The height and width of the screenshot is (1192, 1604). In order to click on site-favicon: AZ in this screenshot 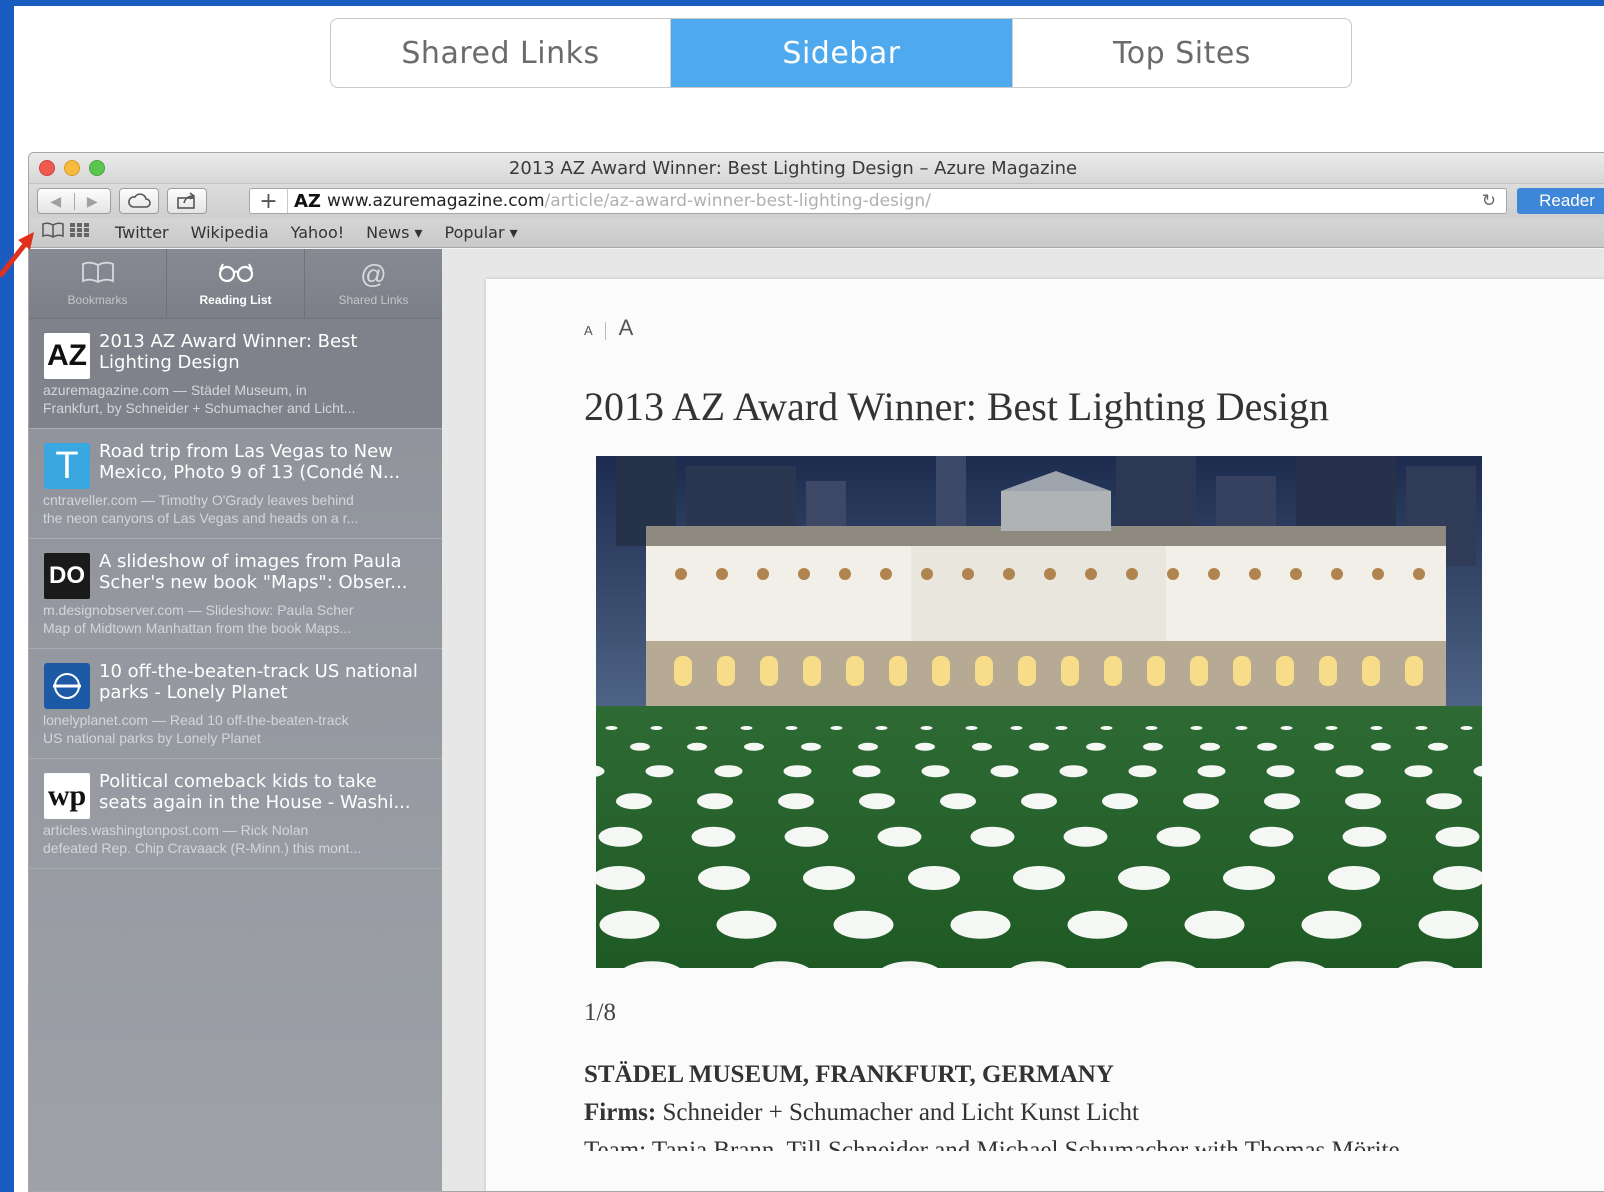, I will do `click(307, 201)`.